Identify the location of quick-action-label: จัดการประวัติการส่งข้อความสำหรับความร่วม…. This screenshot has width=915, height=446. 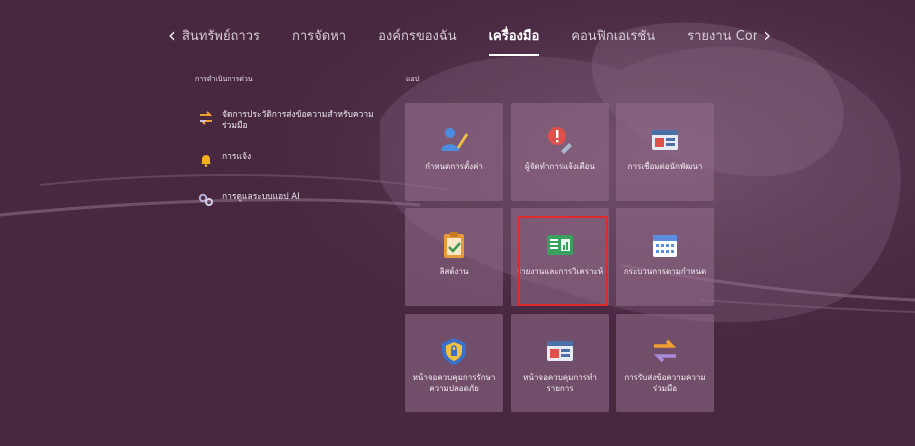
(298, 120).